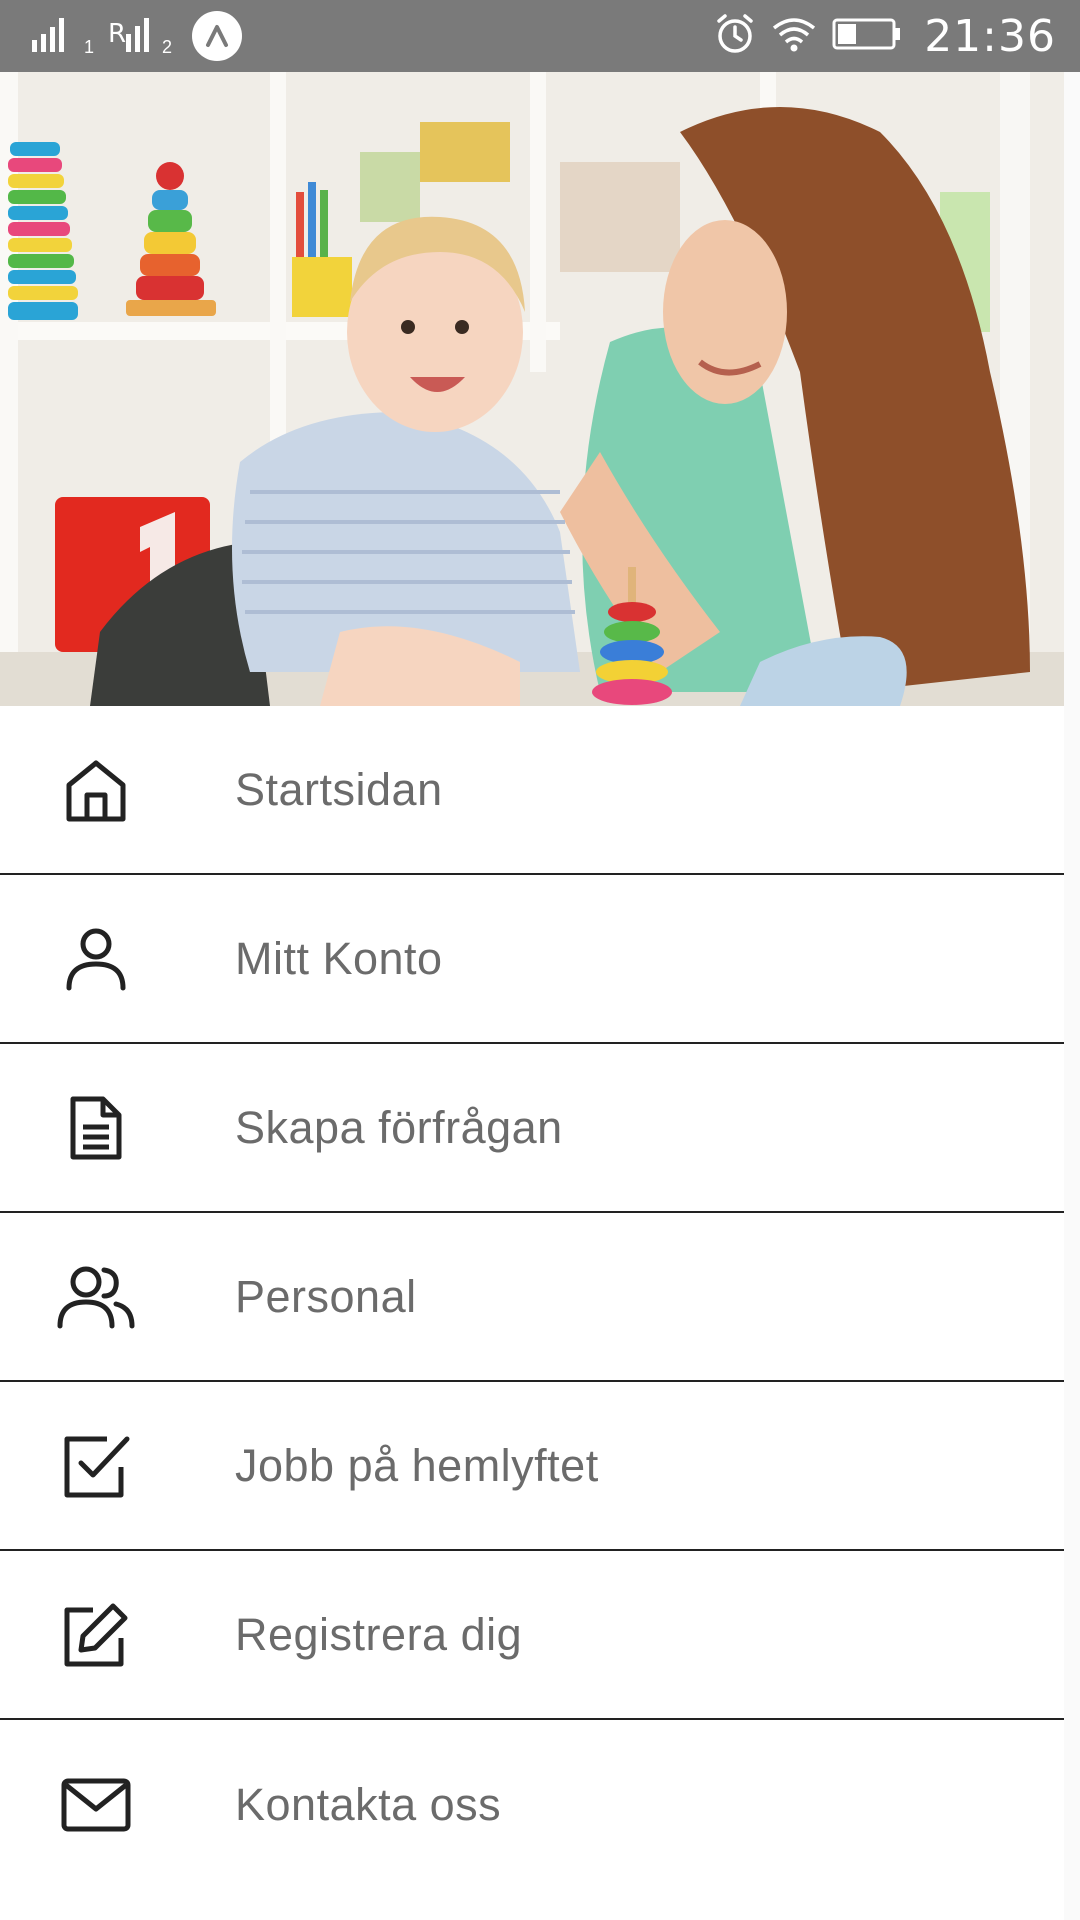 The width and height of the screenshot is (1080, 1920). What do you see at coordinates (735, 36) in the screenshot?
I see `alarm-icon` at bounding box center [735, 36].